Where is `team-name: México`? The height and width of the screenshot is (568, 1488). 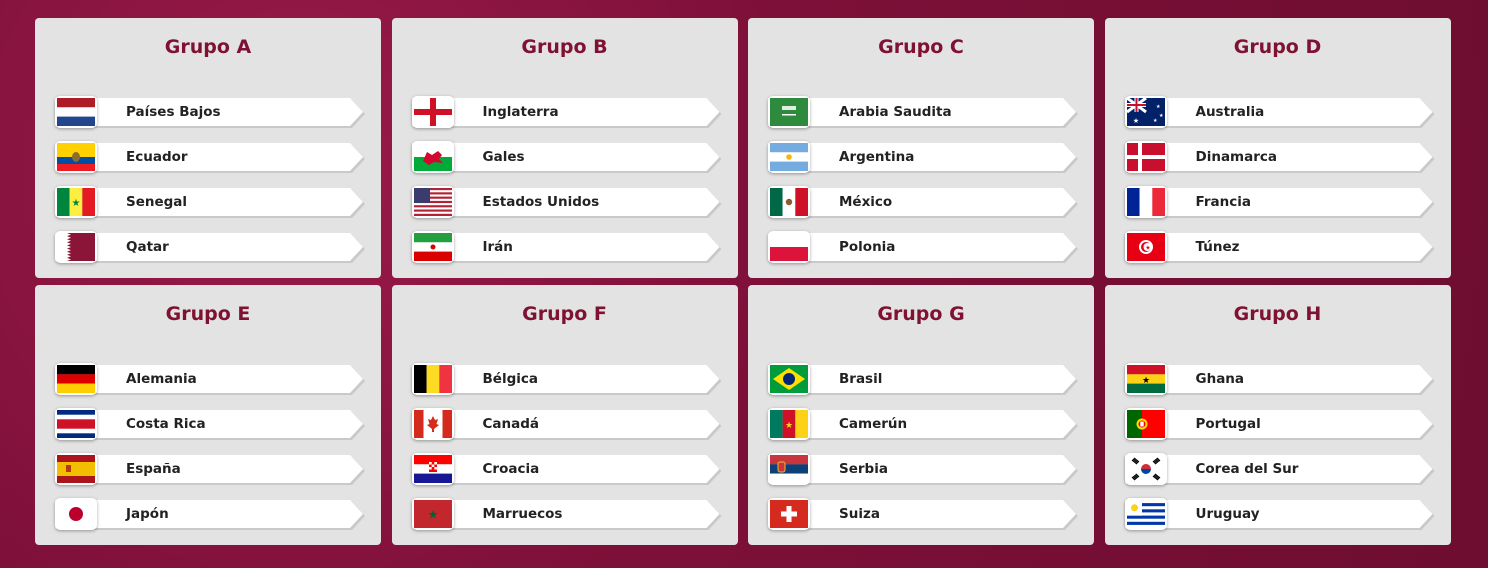
team-name: México is located at coordinates (866, 202).